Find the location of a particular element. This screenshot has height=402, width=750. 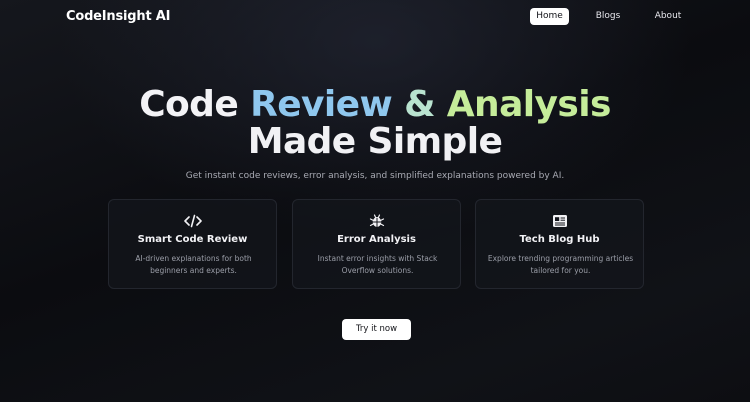

nav-home-link: Home is located at coordinates (549, 16).